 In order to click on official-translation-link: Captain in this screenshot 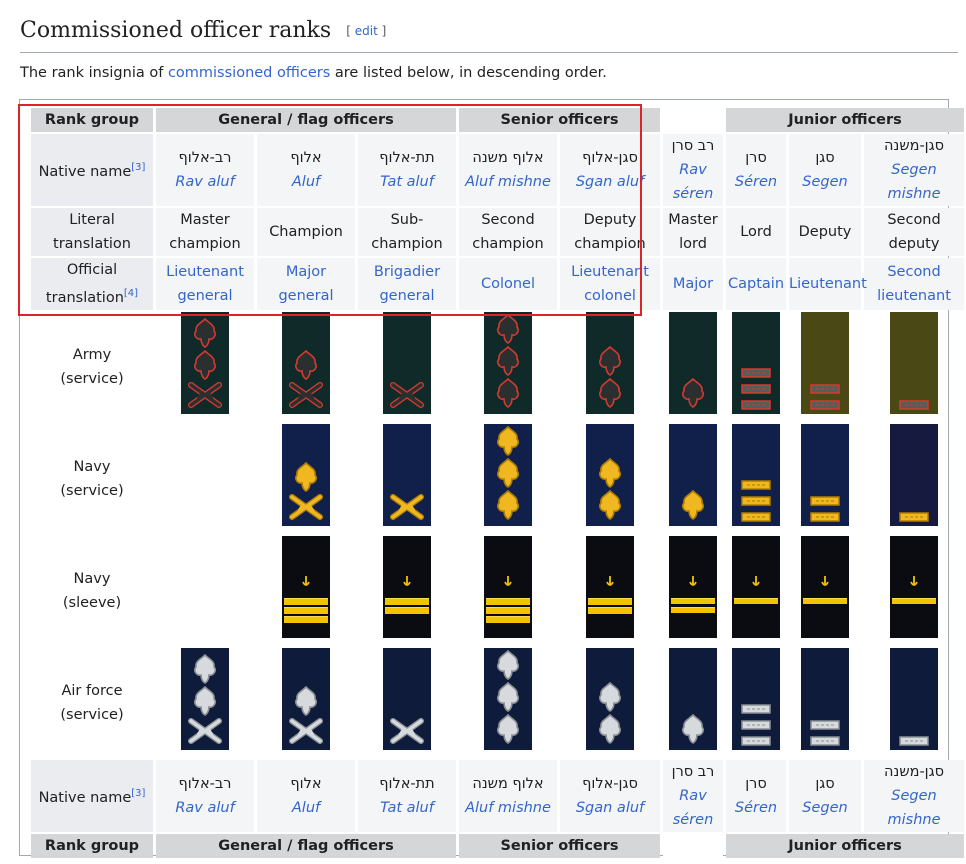, I will do `click(756, 284)`.